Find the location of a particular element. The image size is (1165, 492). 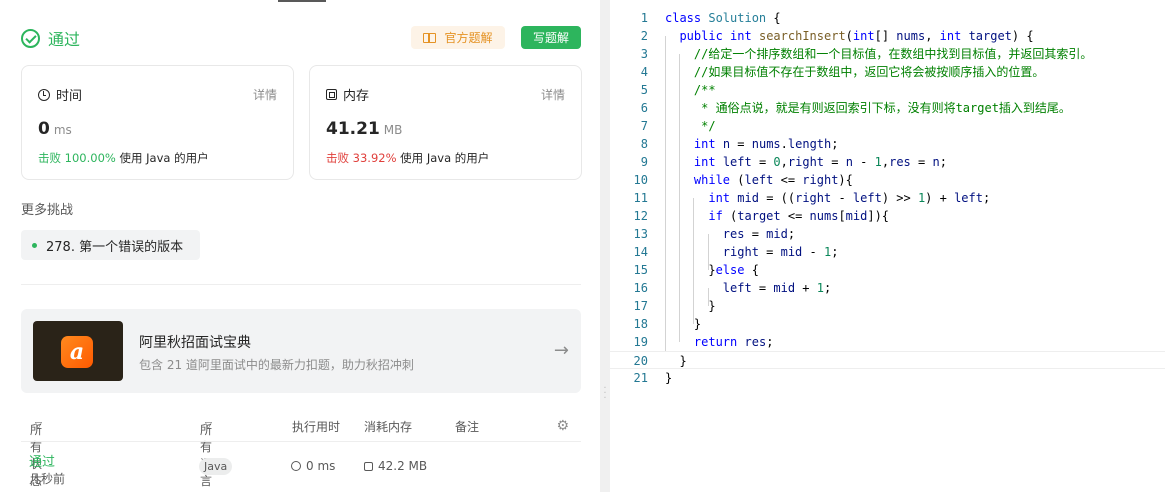

arrow-right-icon: → is located at coordinates (561, 350).